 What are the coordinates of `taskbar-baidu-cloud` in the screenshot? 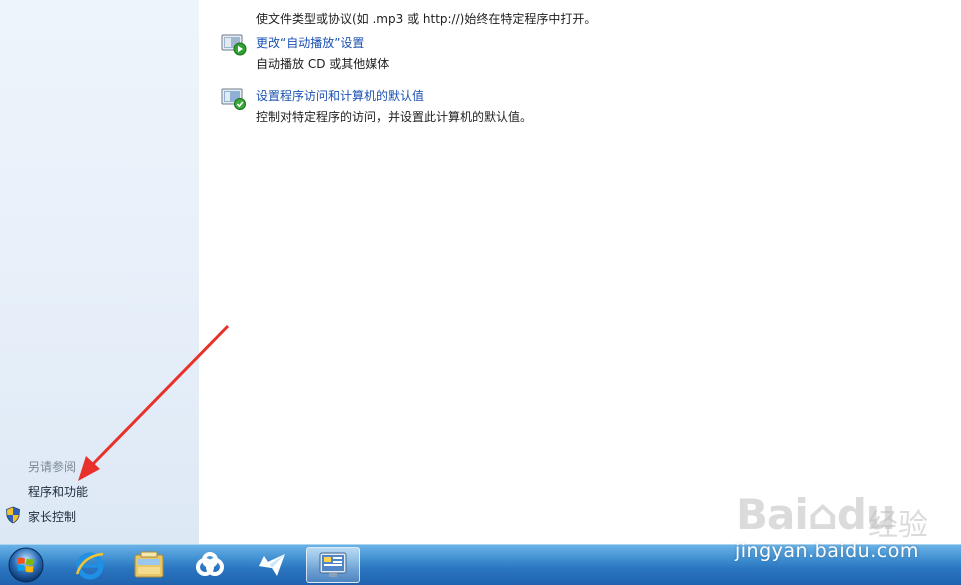 It's located at (210, 565).